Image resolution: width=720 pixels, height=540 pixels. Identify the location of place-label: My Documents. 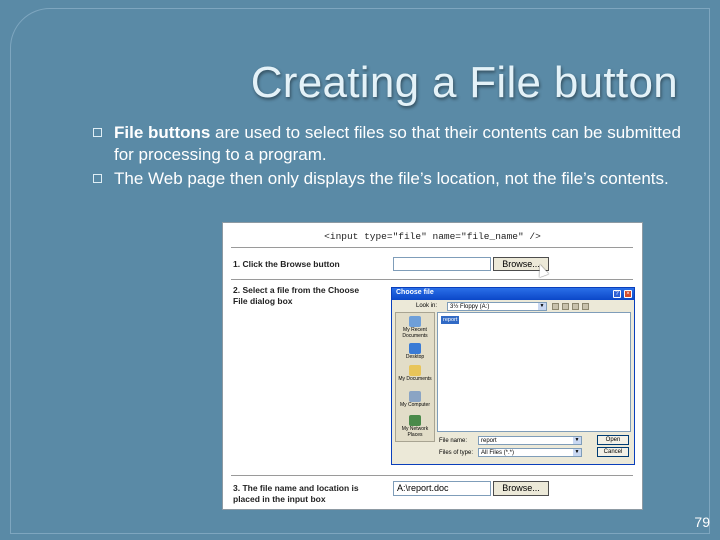
(415, 379).